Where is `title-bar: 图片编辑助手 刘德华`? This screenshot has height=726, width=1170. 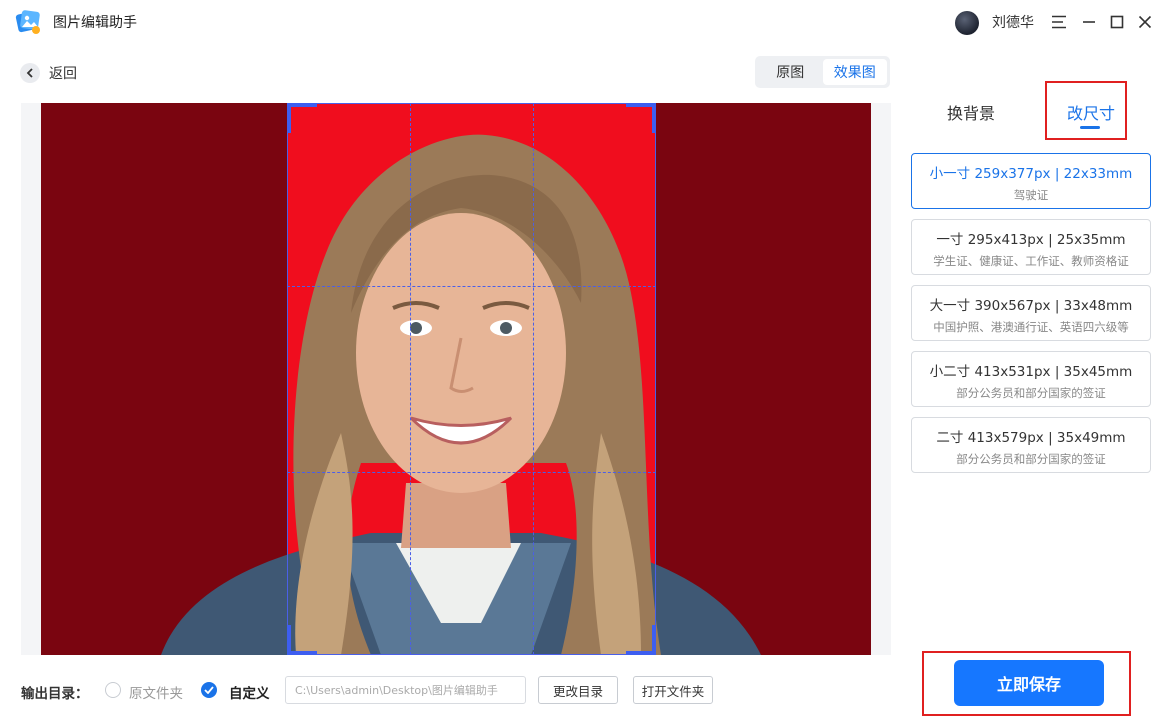 title-bar: 图片编辑助手 刘德华 is located at coordinates (585, 22).